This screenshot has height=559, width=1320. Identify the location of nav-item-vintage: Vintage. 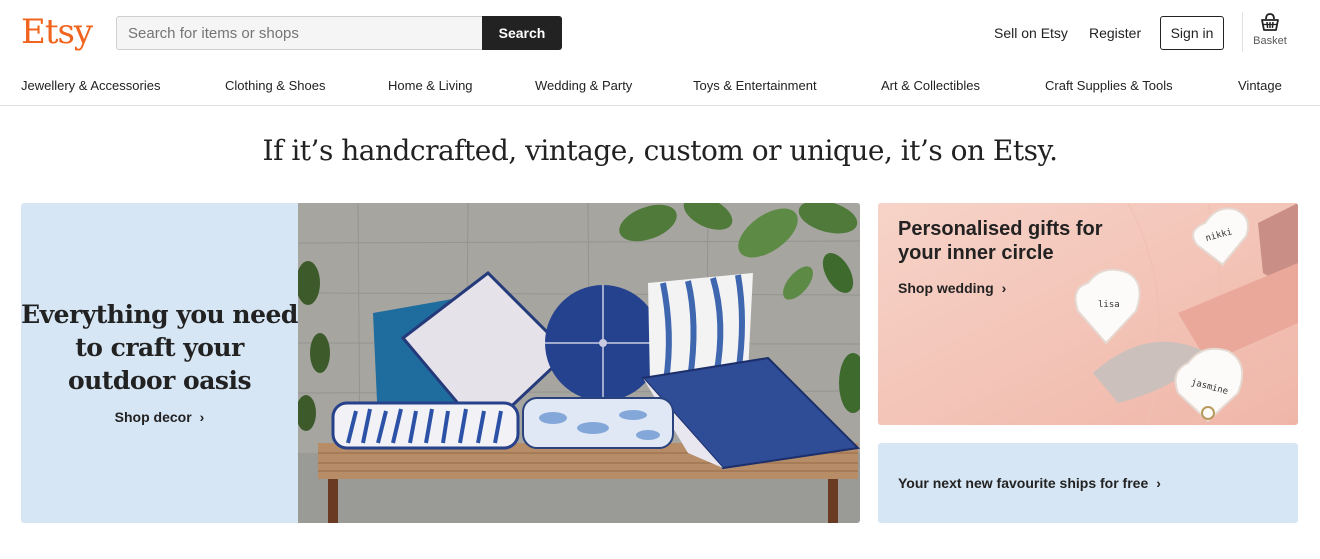
(1260, 85).